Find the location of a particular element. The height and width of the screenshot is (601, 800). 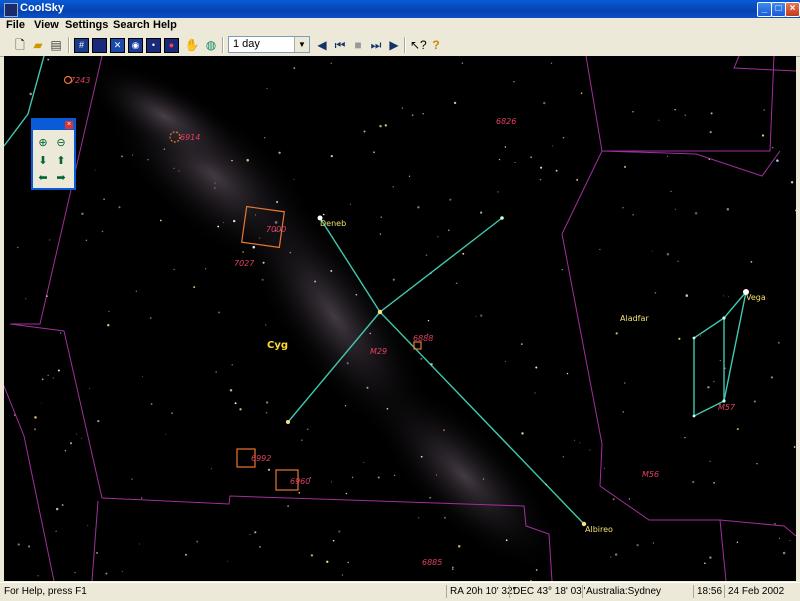

step-forward-icon: ⏭ is located at coordinates (376, 45).